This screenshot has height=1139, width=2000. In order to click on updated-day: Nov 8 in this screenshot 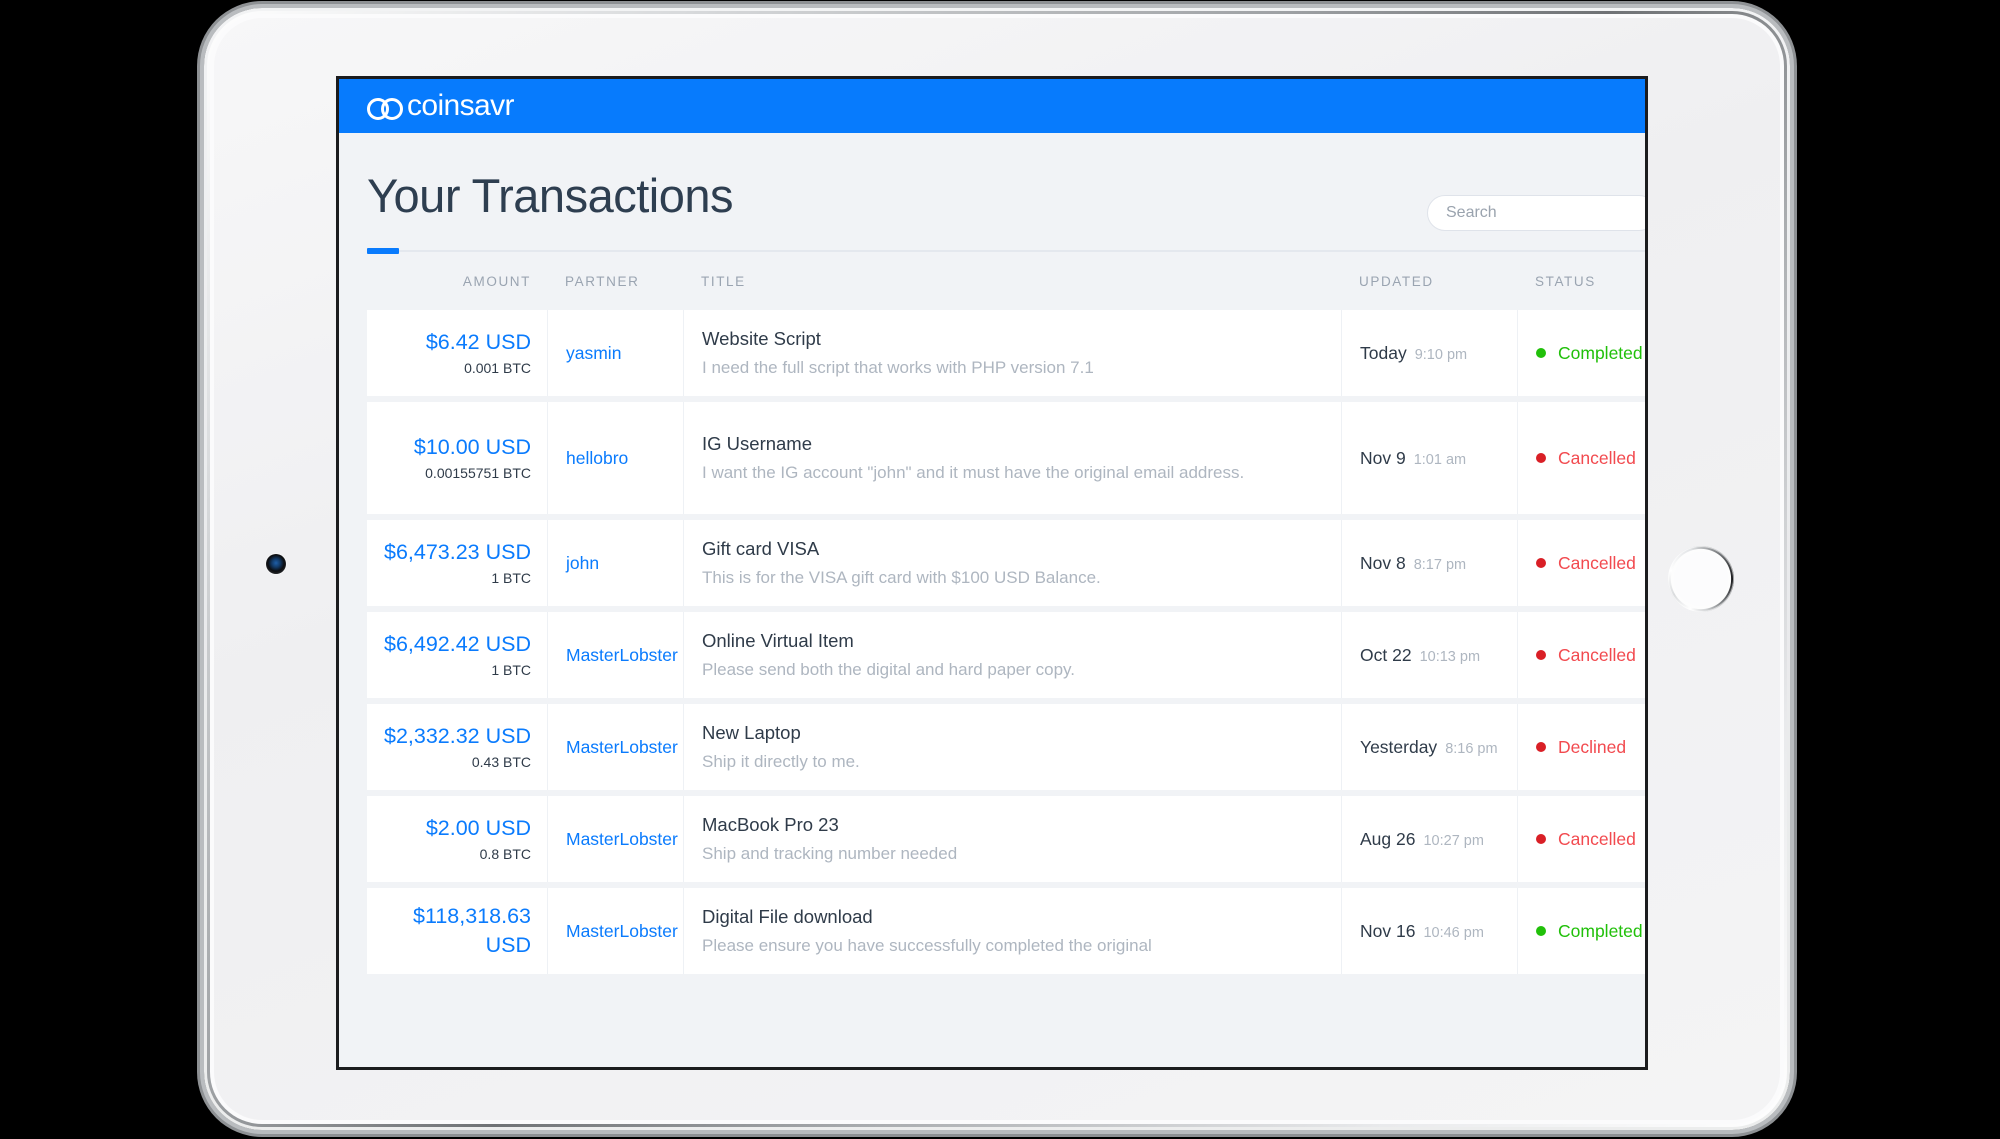, I will do `click(1383, 562)`.